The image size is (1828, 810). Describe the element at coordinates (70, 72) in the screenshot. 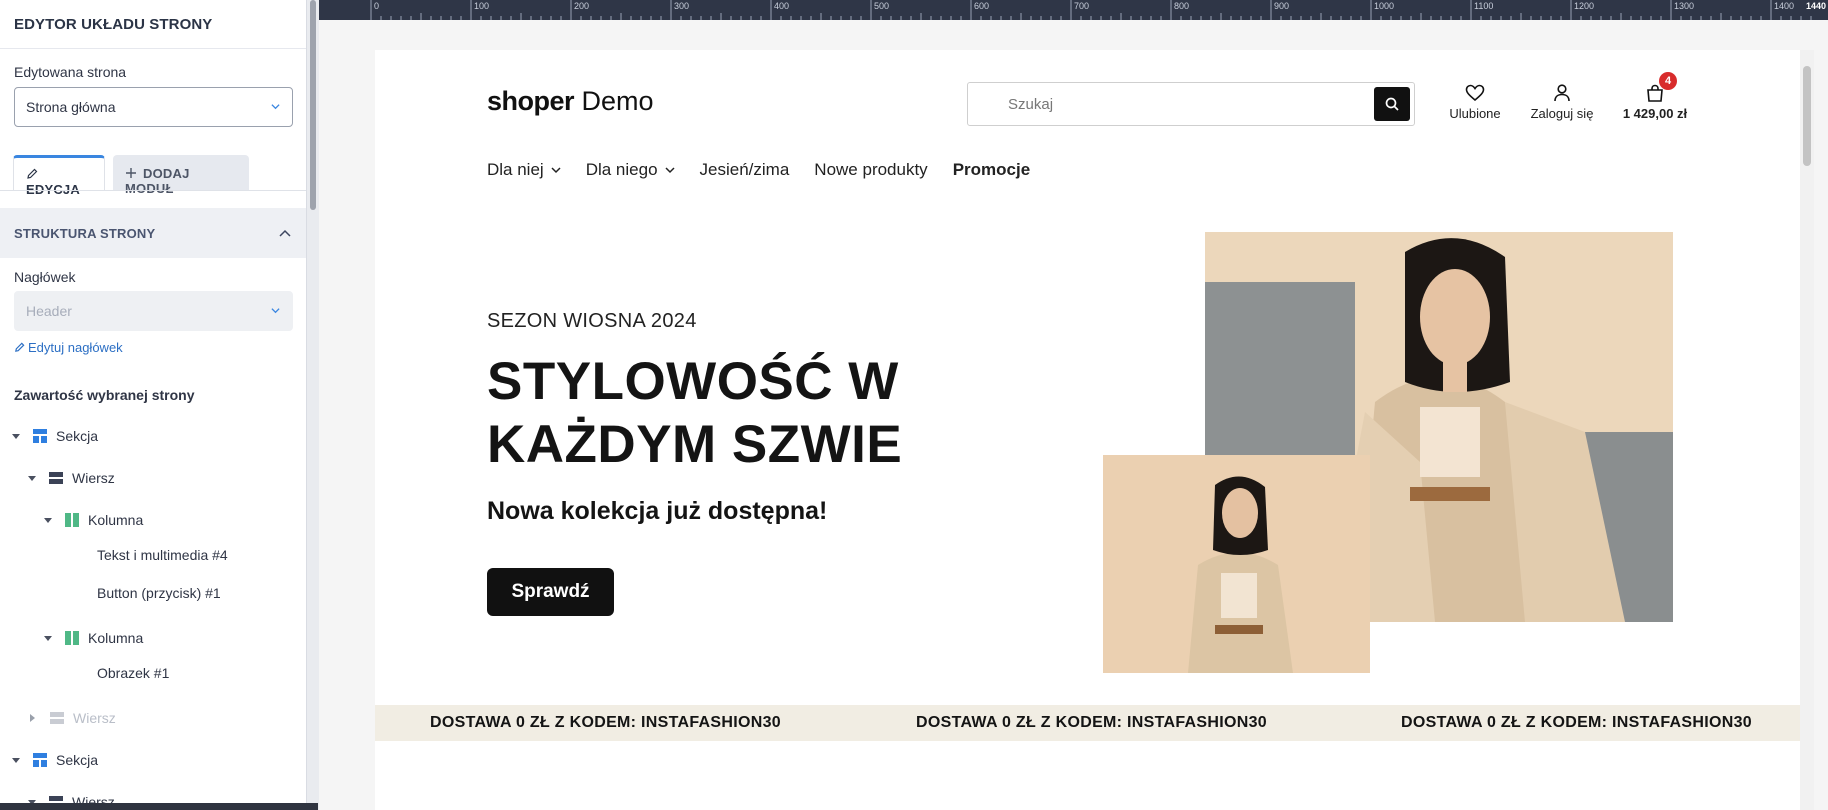

I see `edited-page-label: Edytowana strona` at that location.